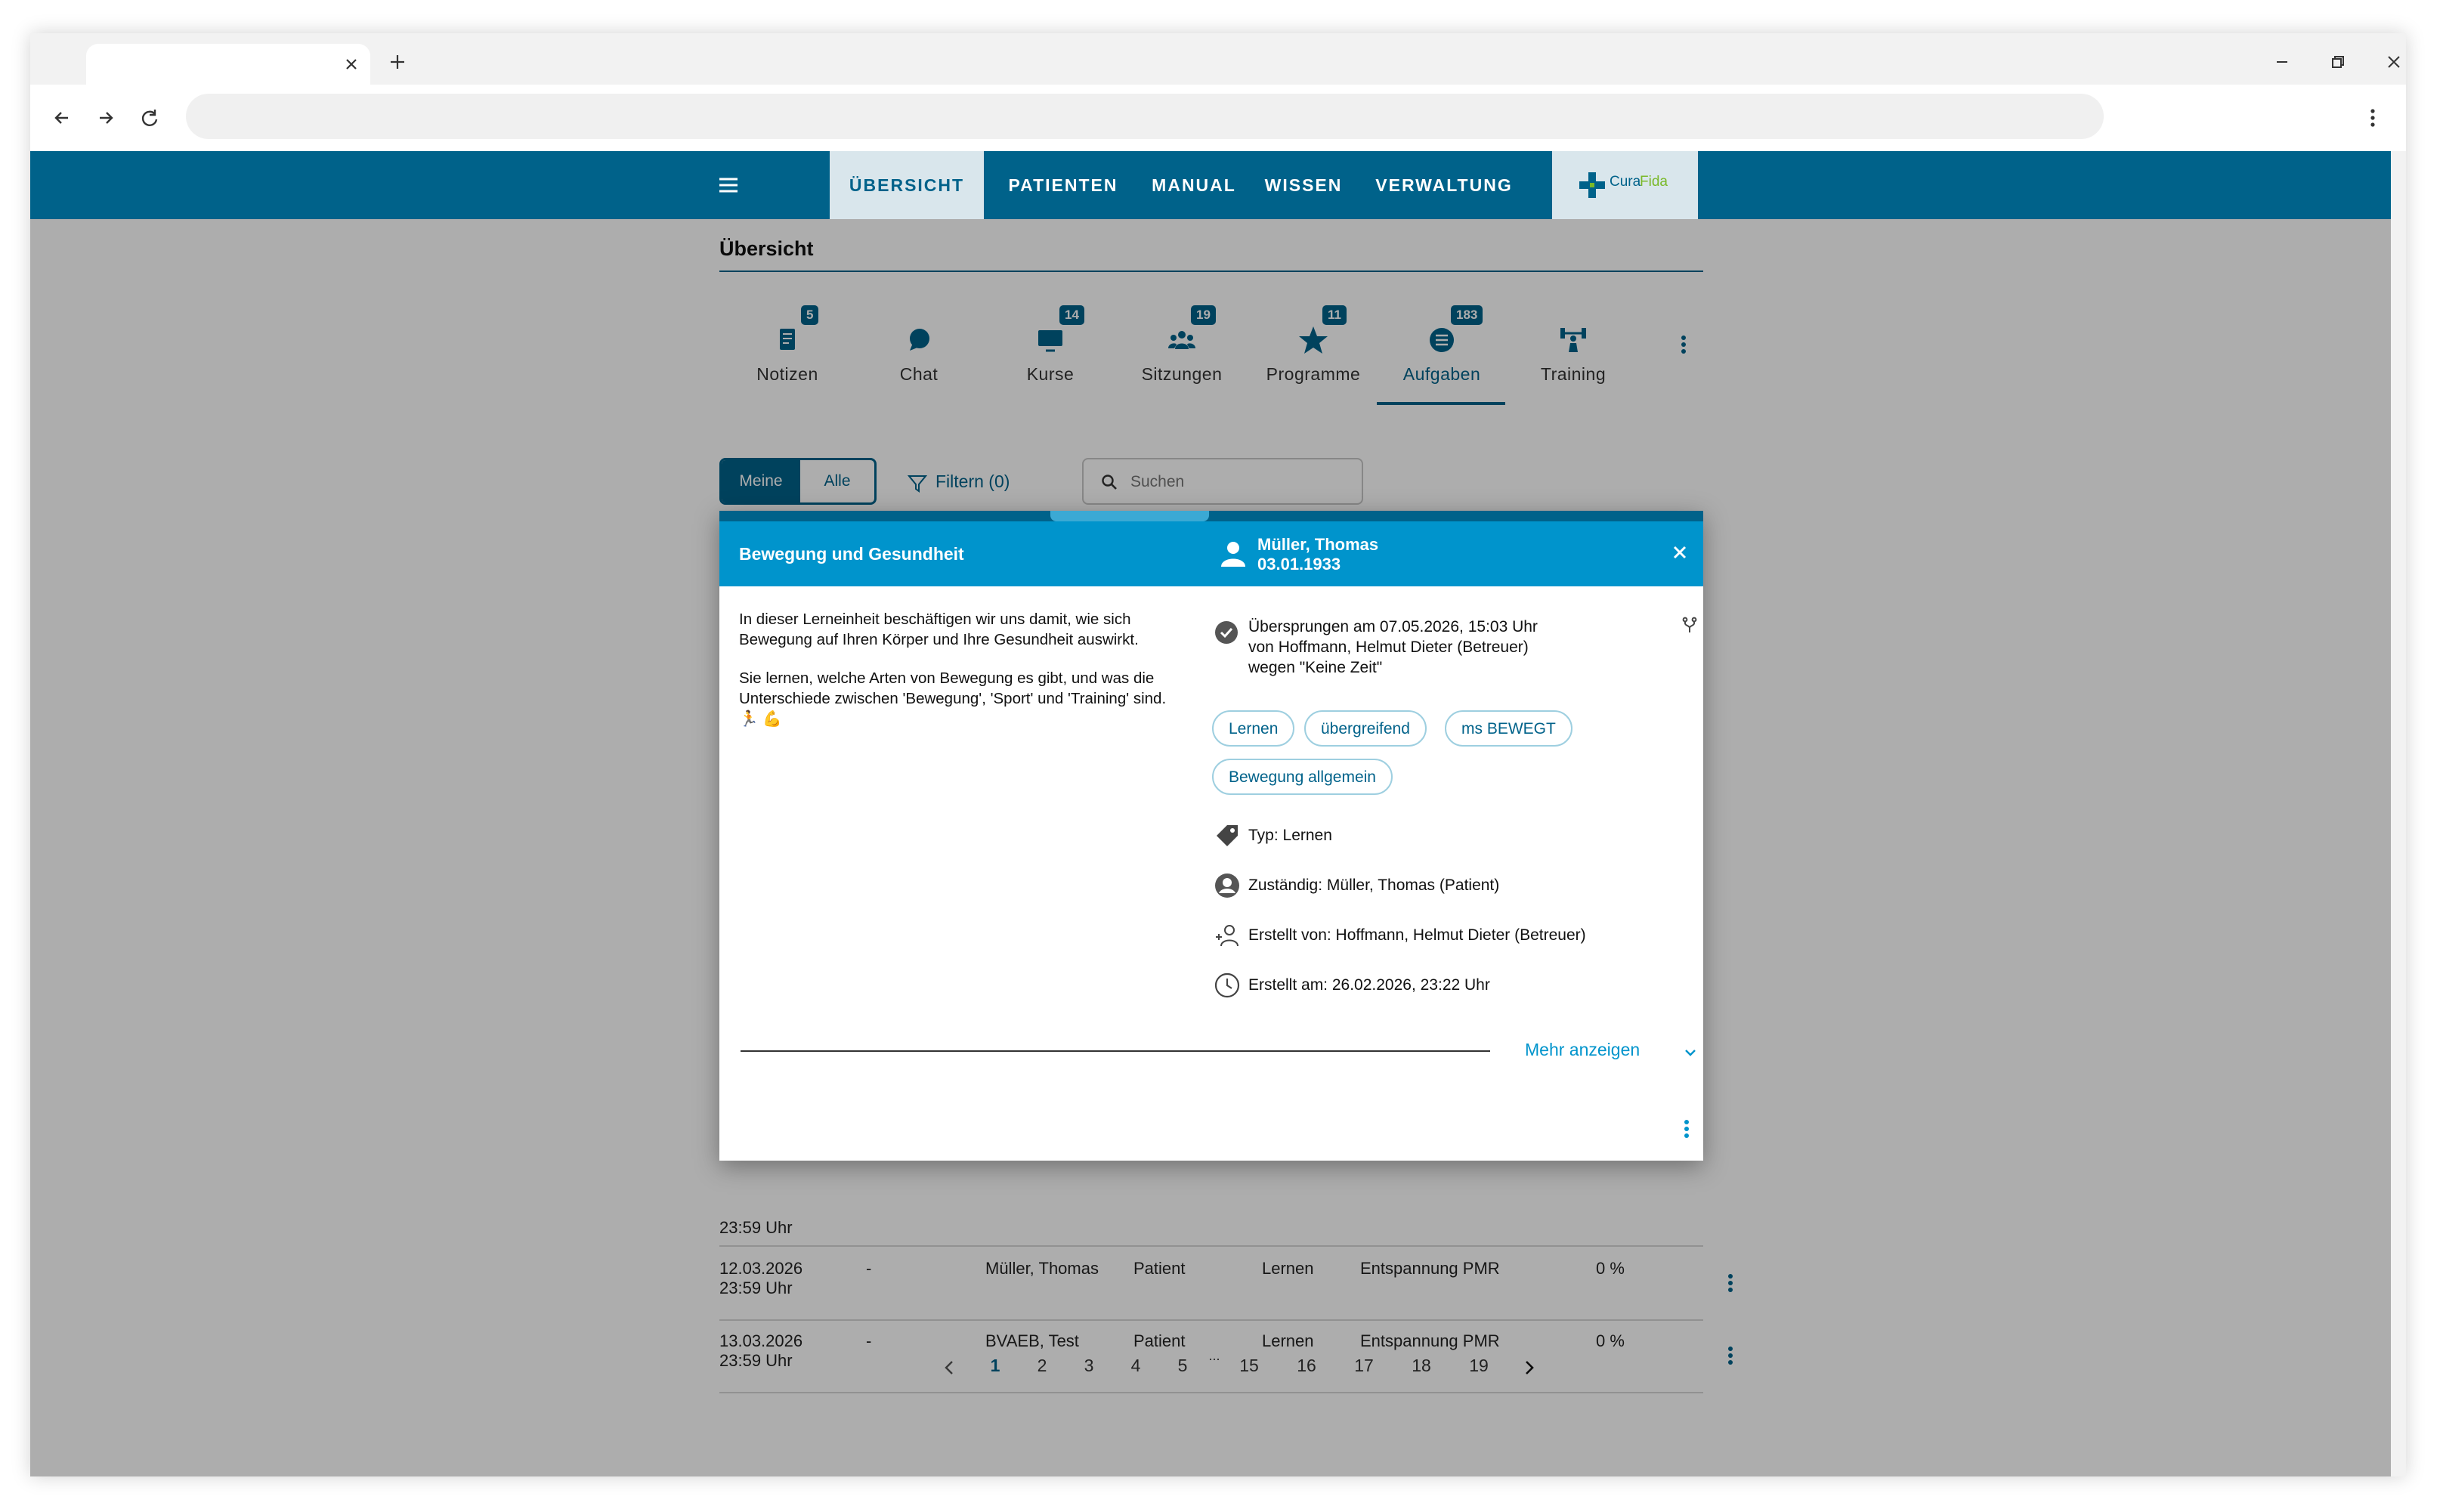  Describe the element at coordinates (1369, 985) in the screenshot. I see `meta-created-at: Erstellt am: 26.02.2026, 23:22 Uhr` at that location.